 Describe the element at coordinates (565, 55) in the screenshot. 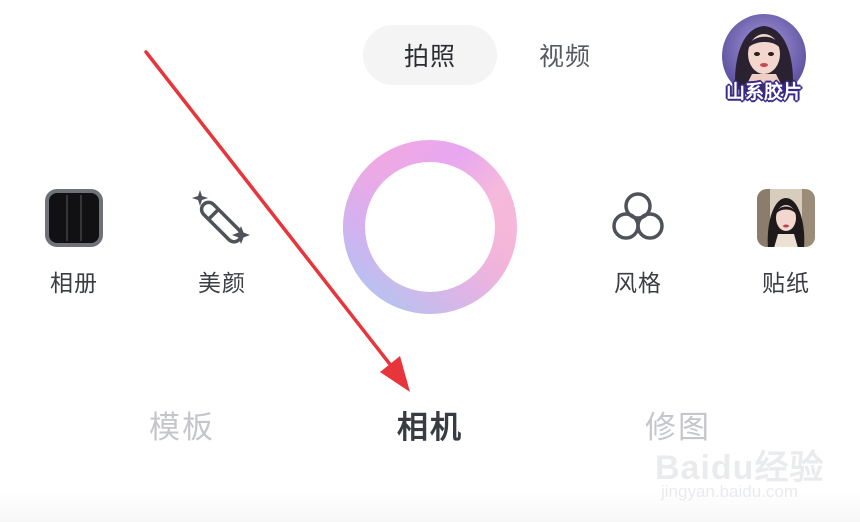

I see `mode-video-tab: 视频` at that location.